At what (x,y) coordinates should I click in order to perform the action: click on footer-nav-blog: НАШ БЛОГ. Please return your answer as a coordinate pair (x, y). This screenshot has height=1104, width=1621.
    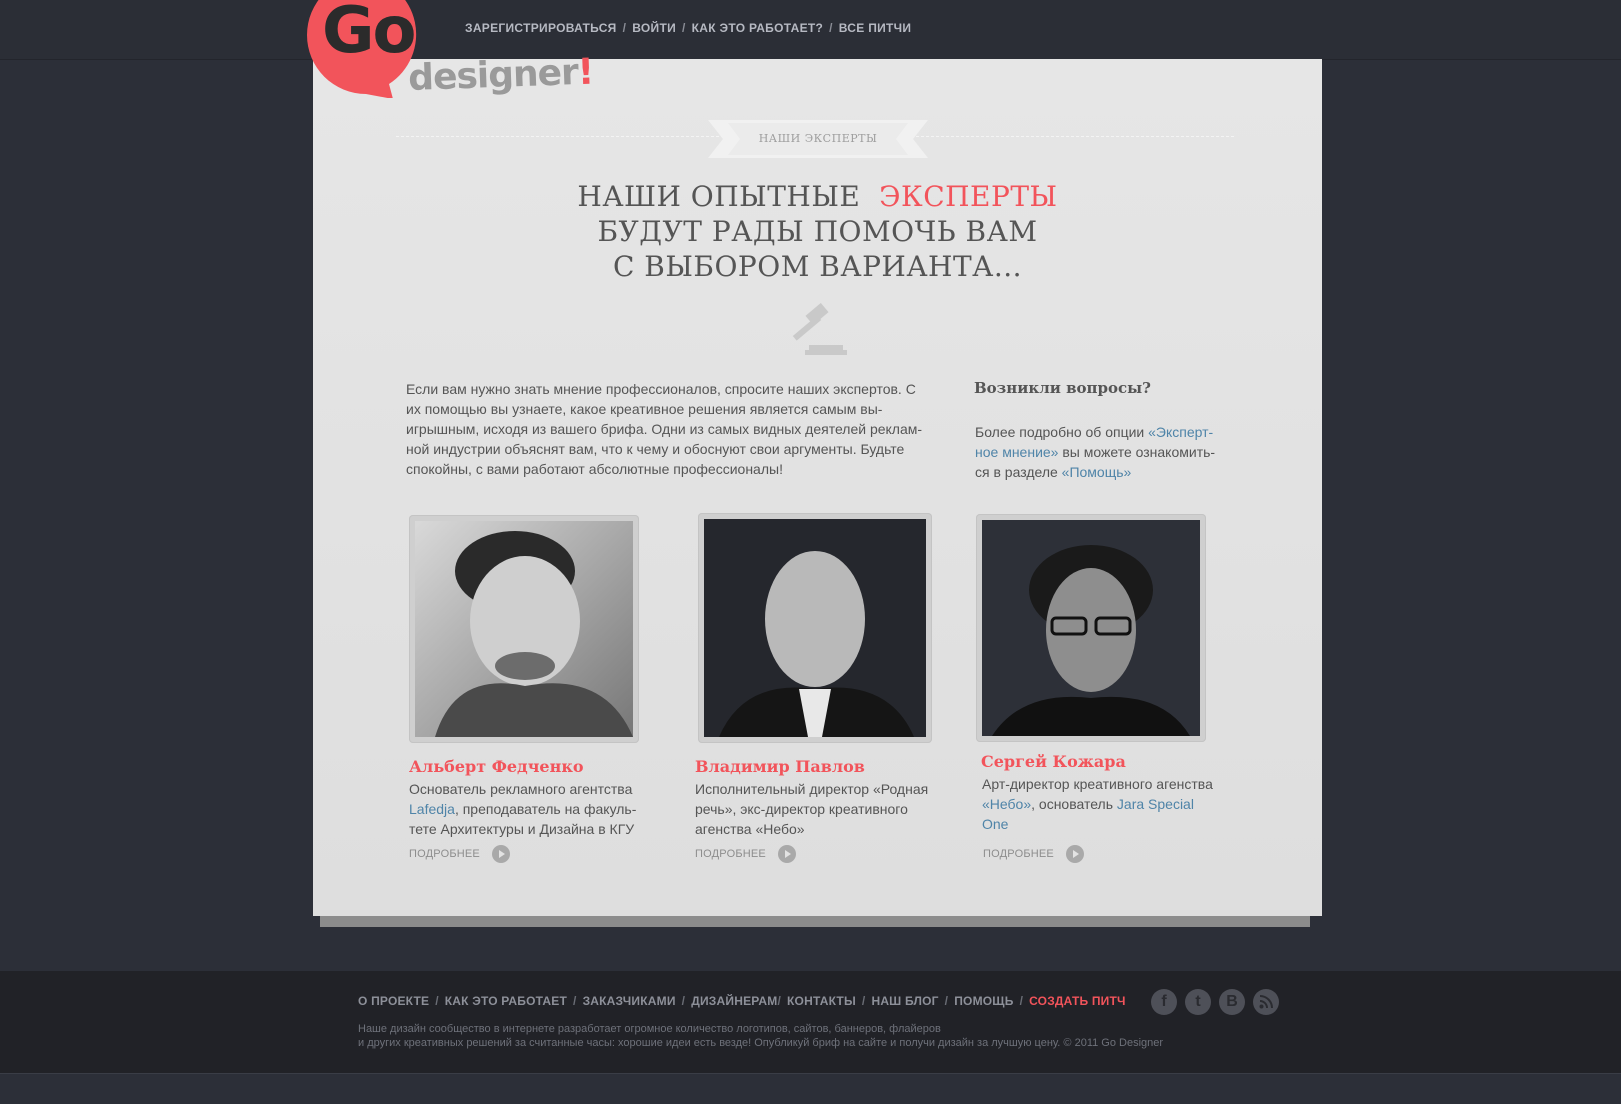
    Looking at the image, I should click on (904, 1001).